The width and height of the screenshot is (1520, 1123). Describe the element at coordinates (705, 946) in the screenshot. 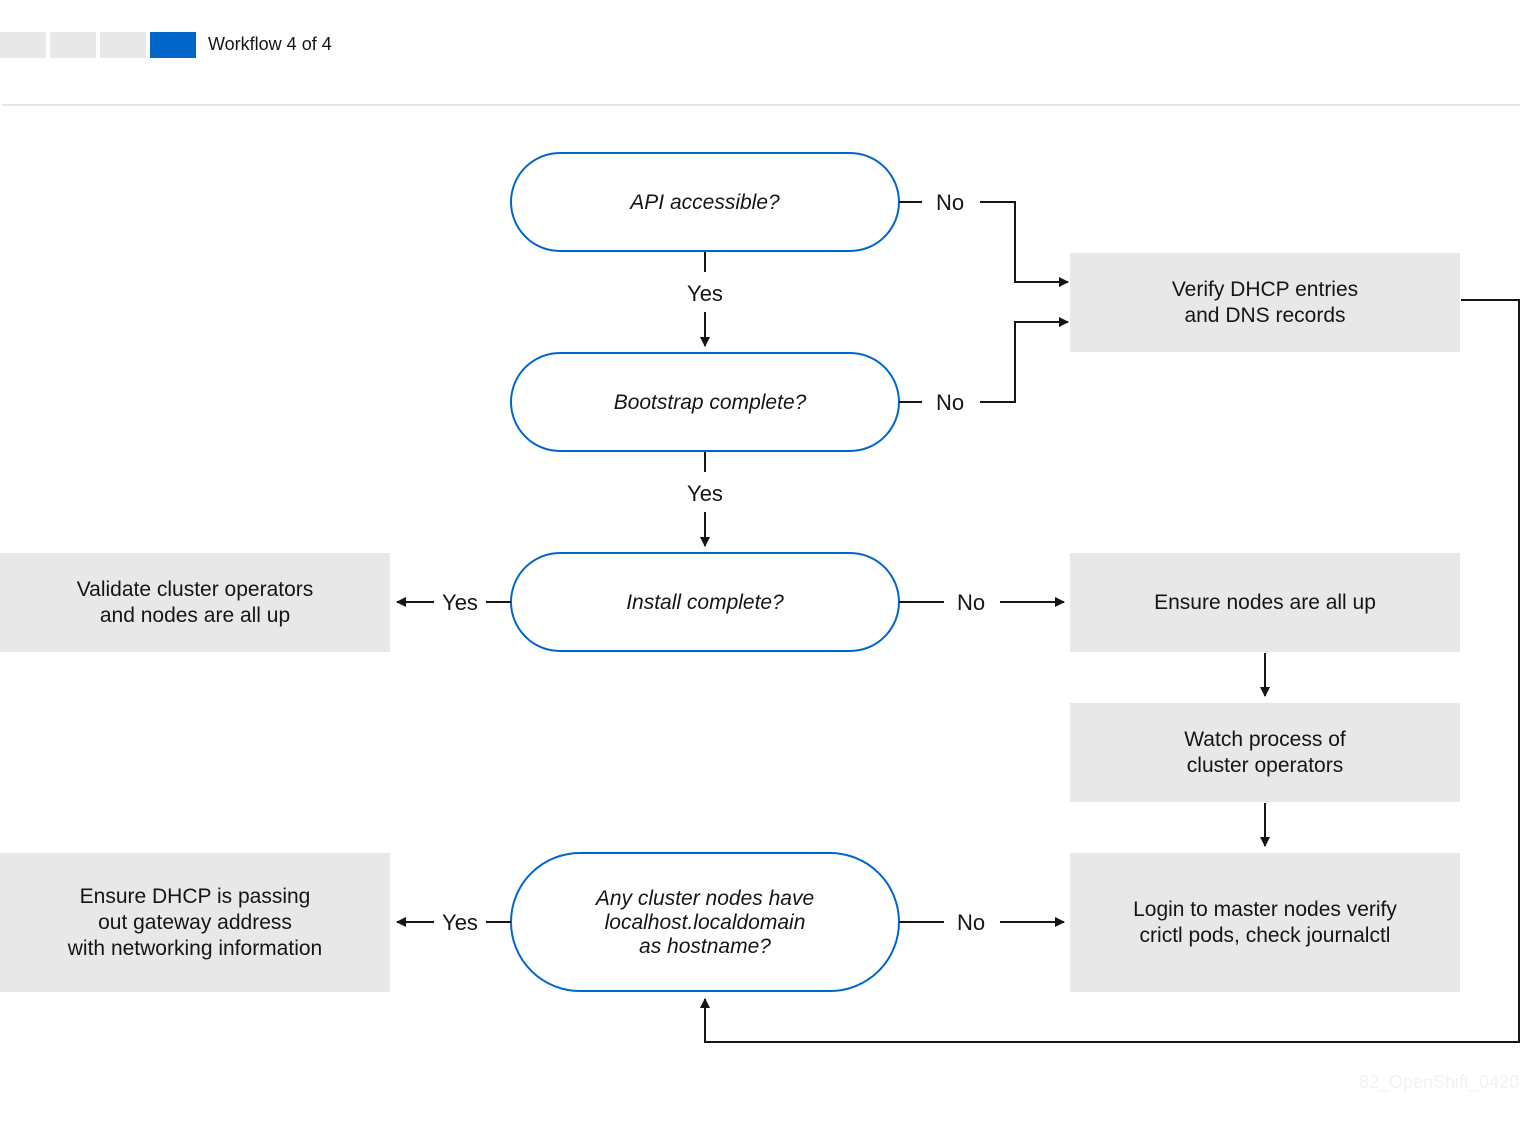

I see `text-line: as hostname?` at that location.